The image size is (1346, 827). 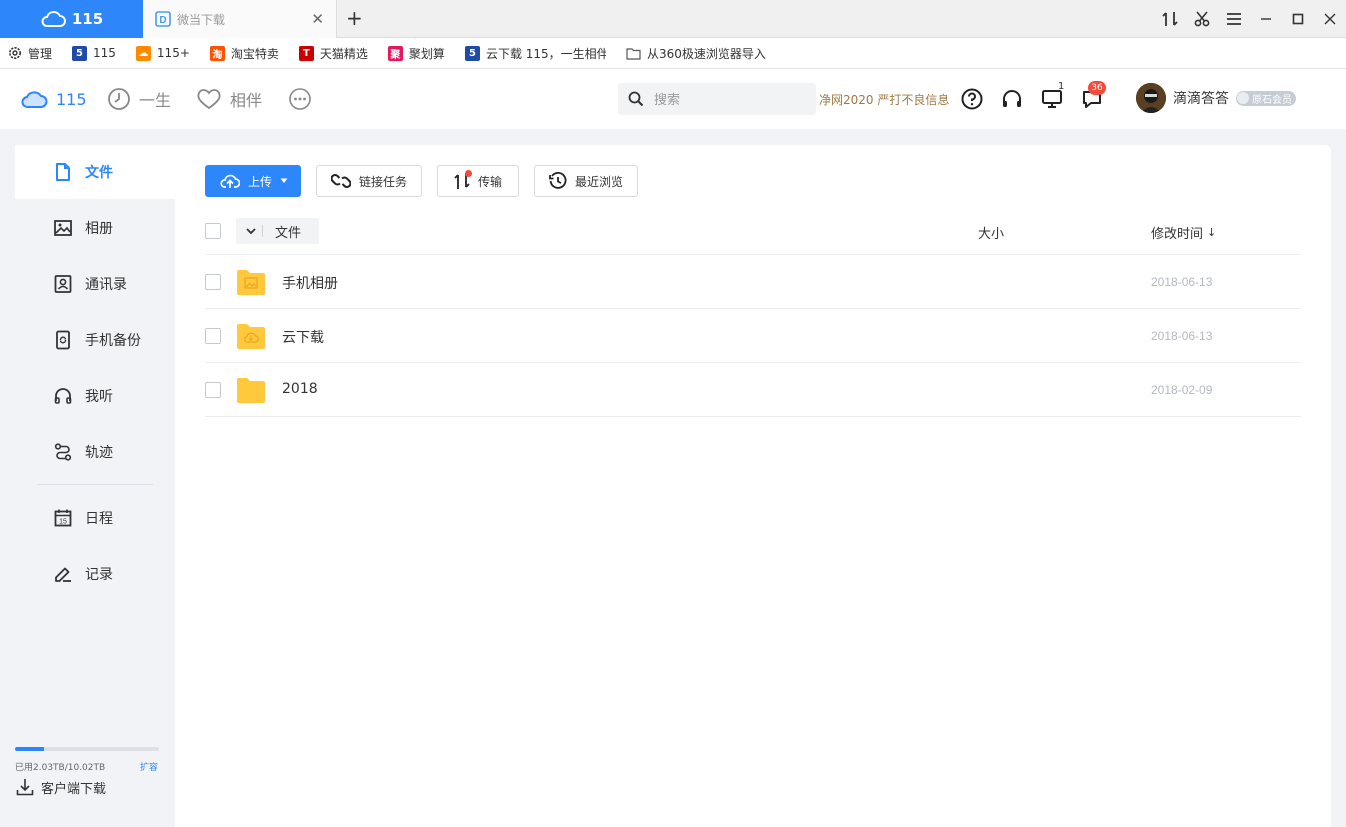 I want to click on sidebar-item-album: 相册, so click(x=95, y=228).